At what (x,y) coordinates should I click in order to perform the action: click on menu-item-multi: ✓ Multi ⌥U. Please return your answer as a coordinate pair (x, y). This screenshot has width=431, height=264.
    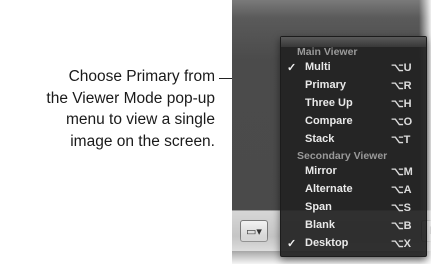
    Looking at the image, I should click on (353, 68).